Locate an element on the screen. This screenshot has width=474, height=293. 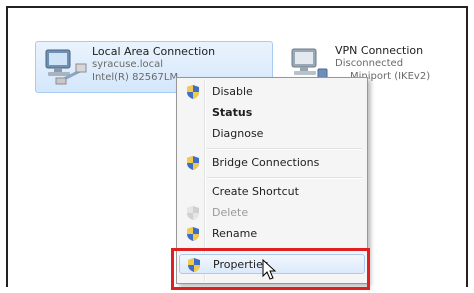
menu-item-bridge-connections: Bridge Connections is located at coordinates (272, 163).